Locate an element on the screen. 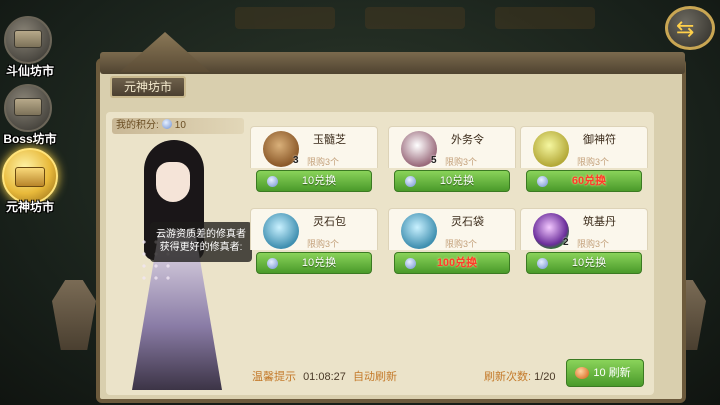 This screenshot has height=405, width=720. tab-yuanshen-market: 元神坊市 is located at coordinates (30, 186).